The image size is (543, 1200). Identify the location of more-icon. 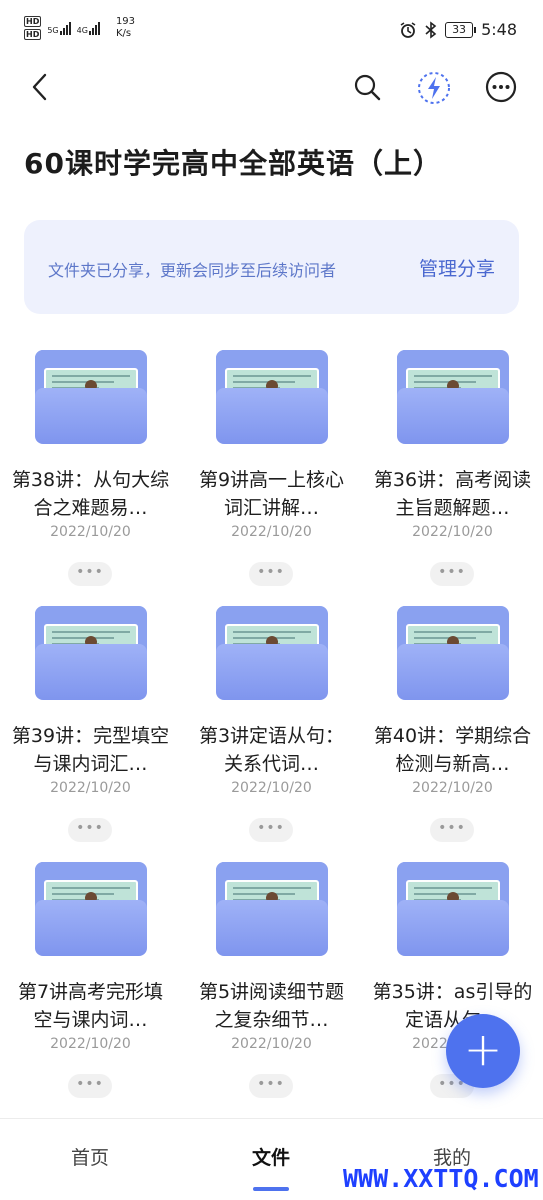
(501, 87).